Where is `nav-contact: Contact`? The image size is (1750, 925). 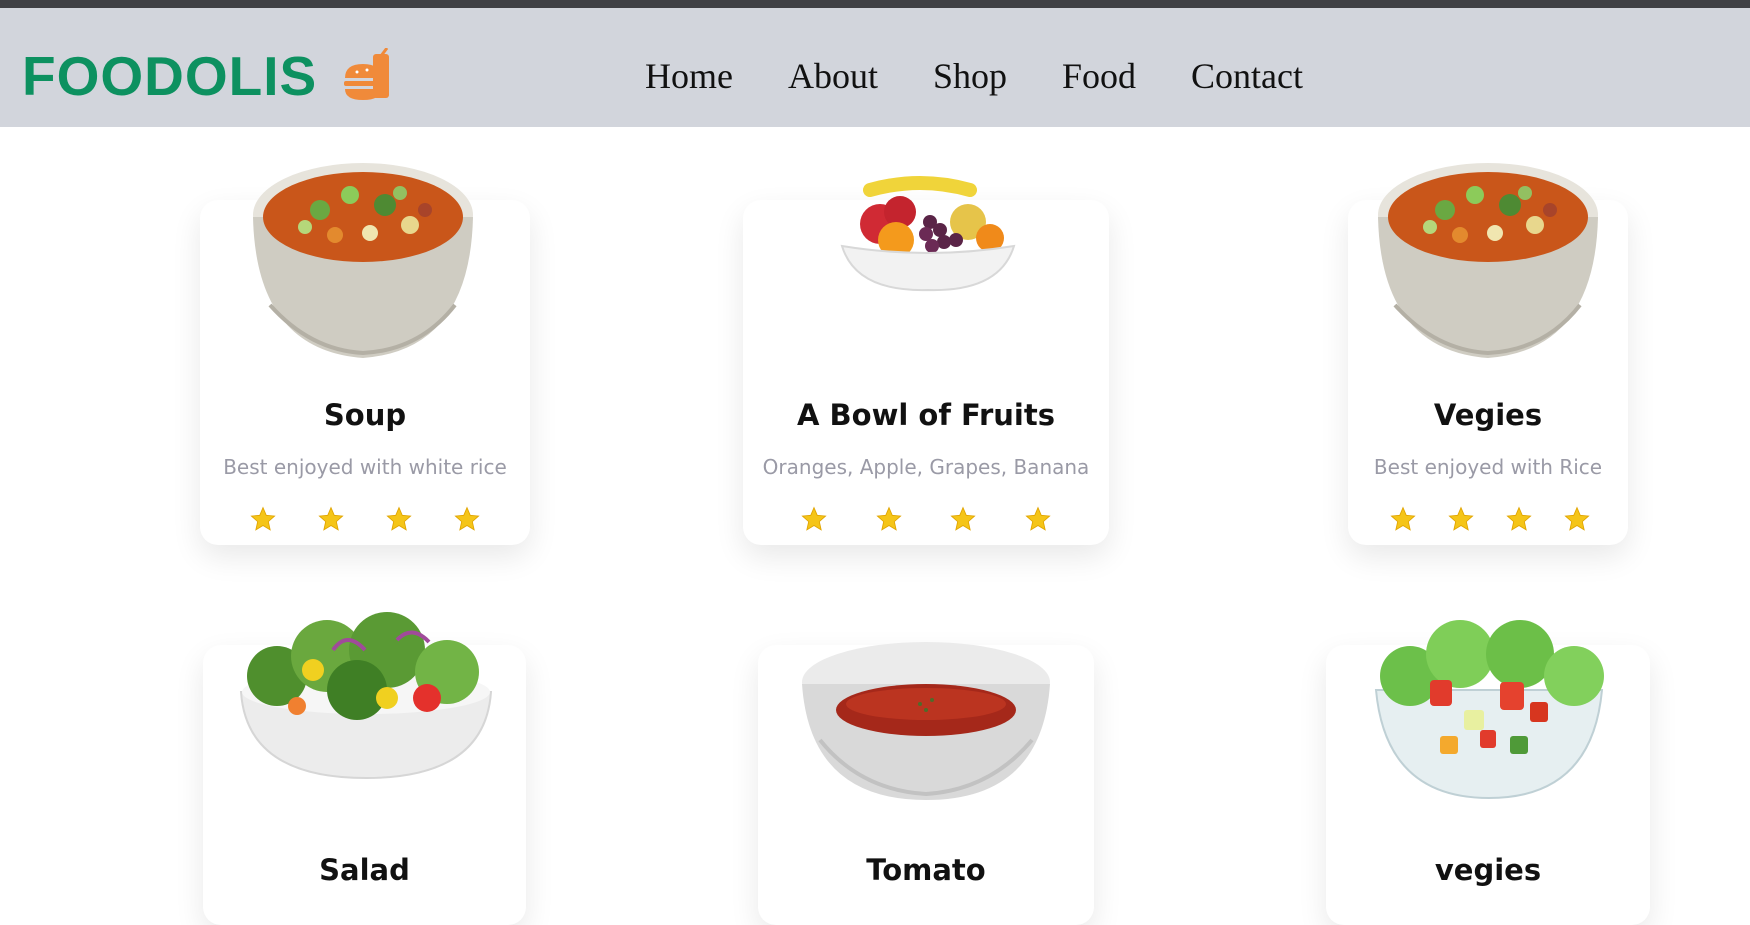
nav-contact: Contact is located at coordinates (1247, 76).